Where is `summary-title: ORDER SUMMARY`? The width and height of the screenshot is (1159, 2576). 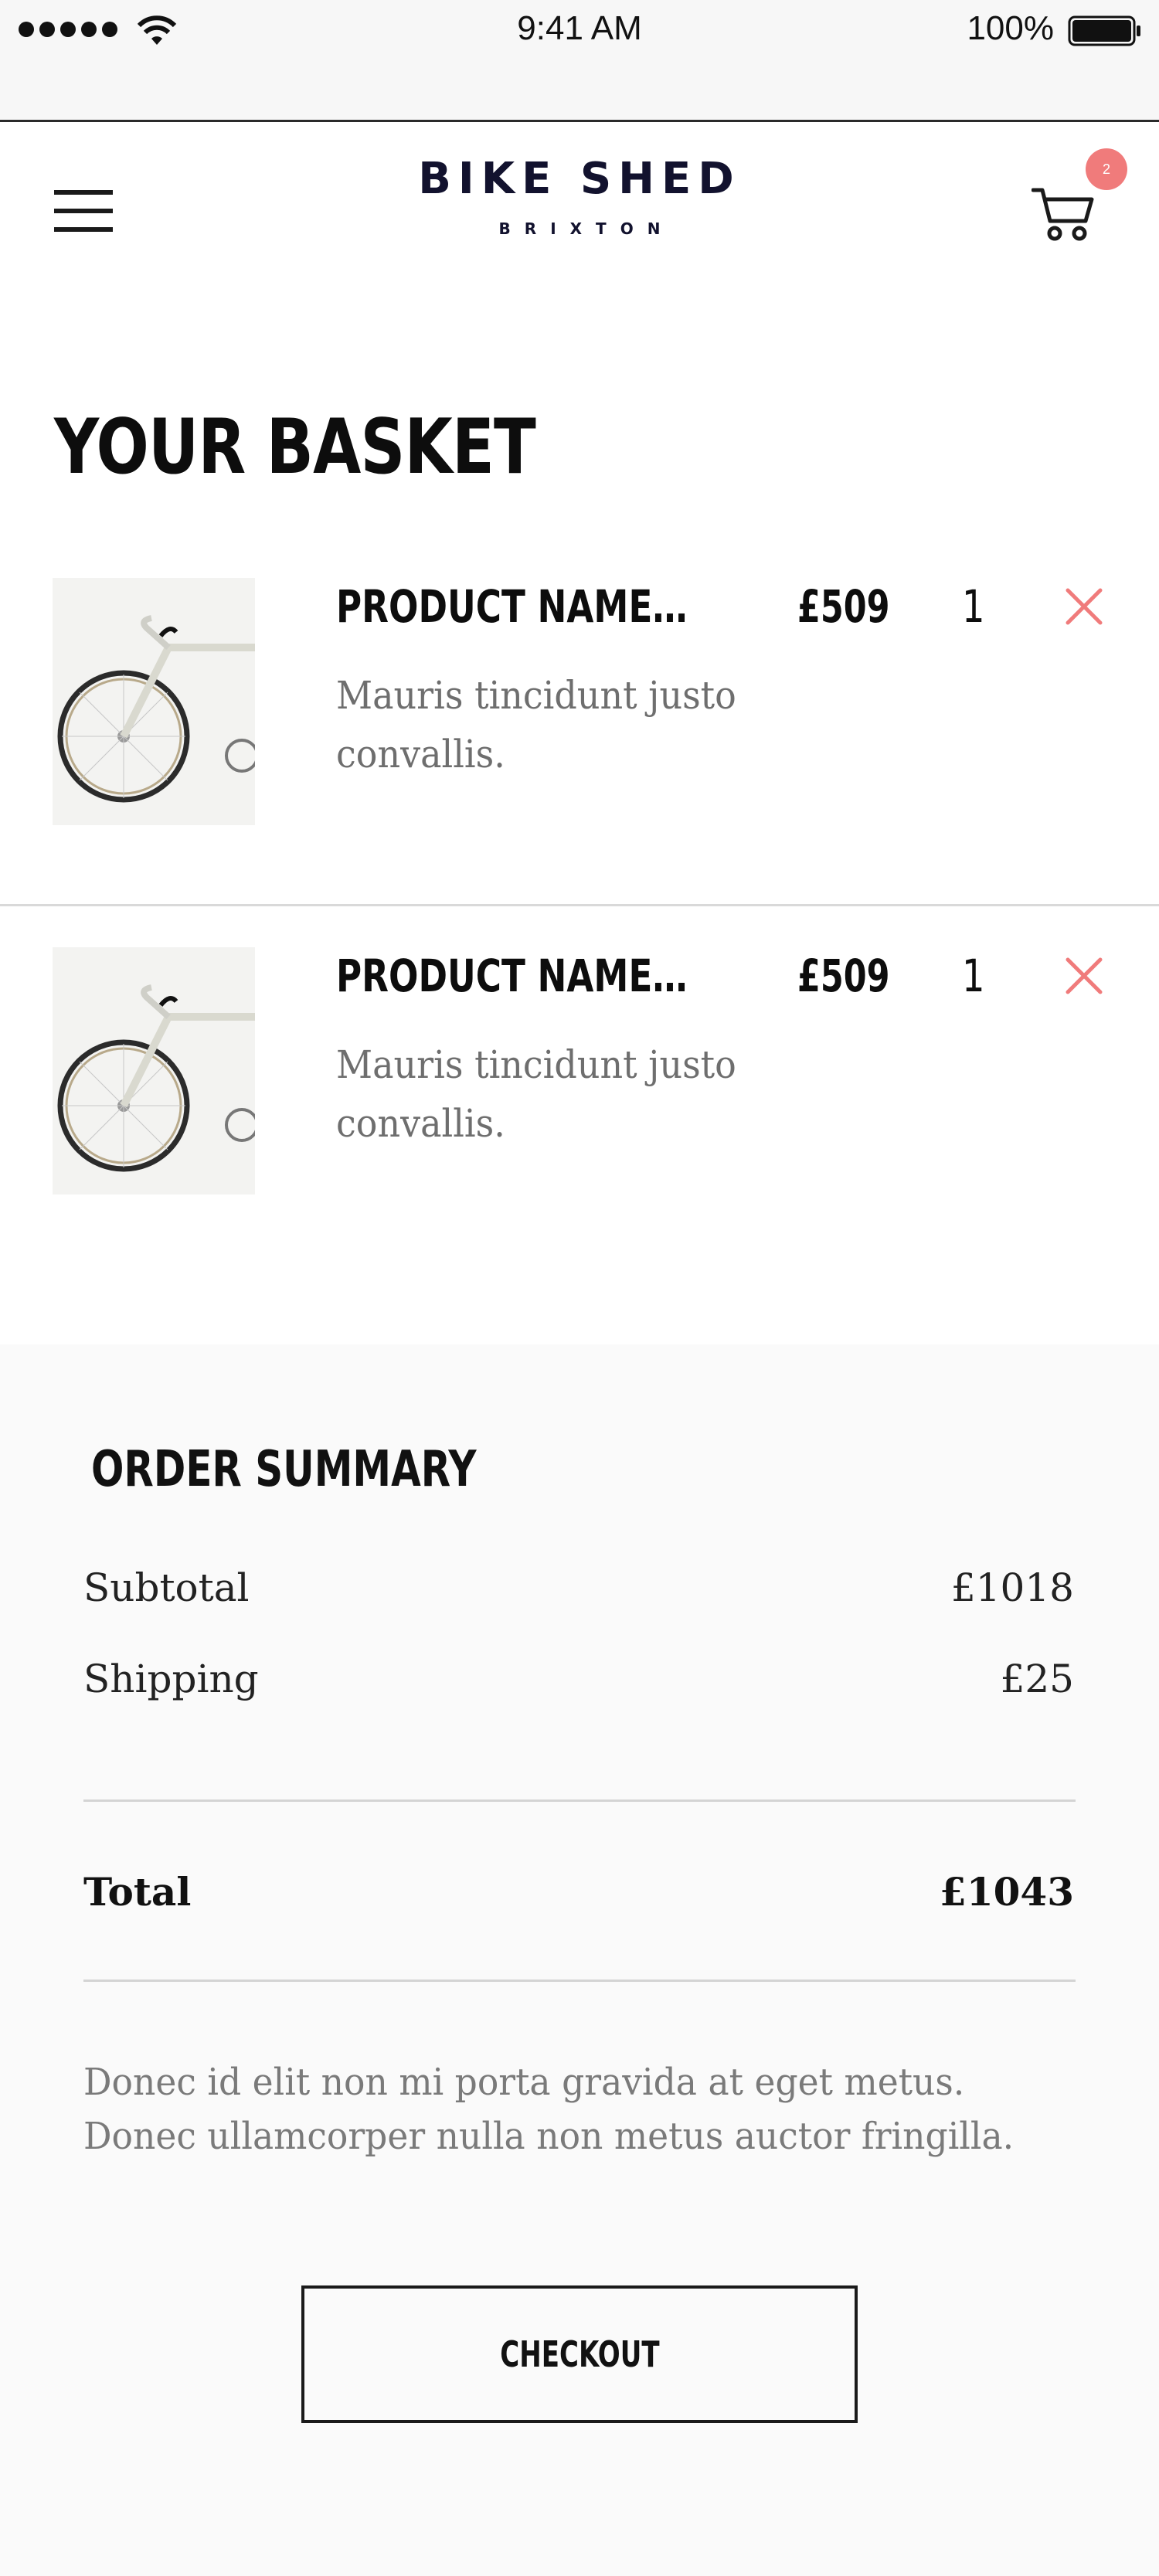 summary-title: ORDER SUMMARY is located at coordinates (284, 1469).